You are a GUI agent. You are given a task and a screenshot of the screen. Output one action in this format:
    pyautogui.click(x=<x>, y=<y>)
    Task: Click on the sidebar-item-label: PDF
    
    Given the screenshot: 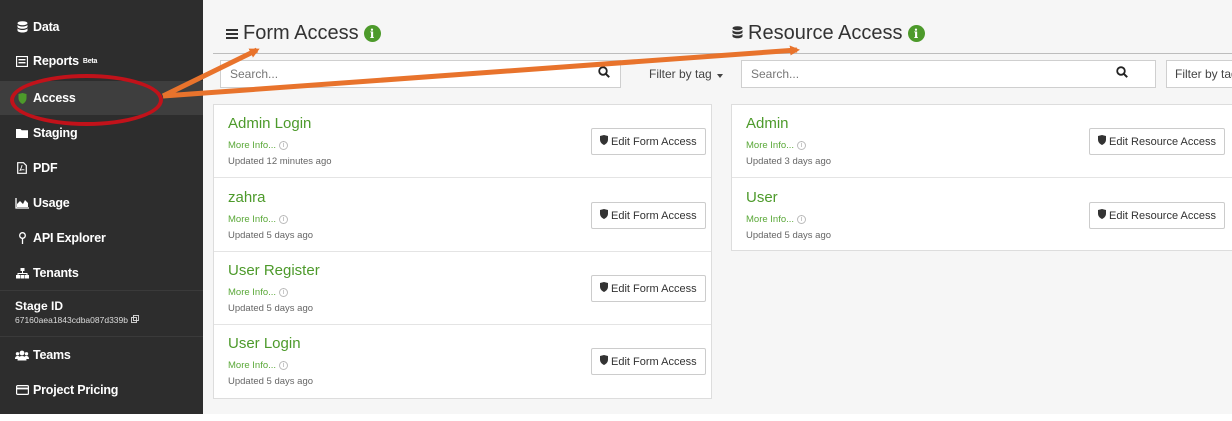 What is the action you would take?
    pyautogui.click(x=45, y=168)
    